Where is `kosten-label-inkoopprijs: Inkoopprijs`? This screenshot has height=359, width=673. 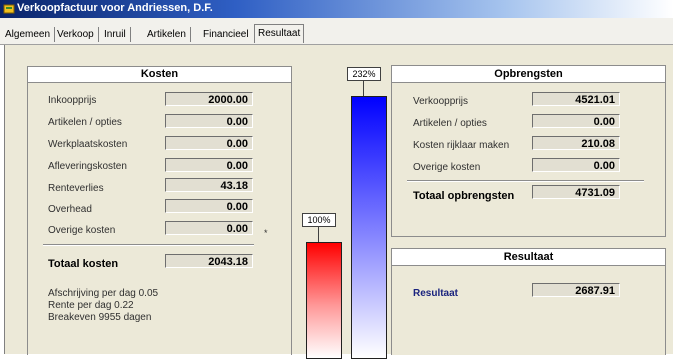
kosten-label-inkoopprijs: Inkoopprijs is located at coordinates (72, 100).